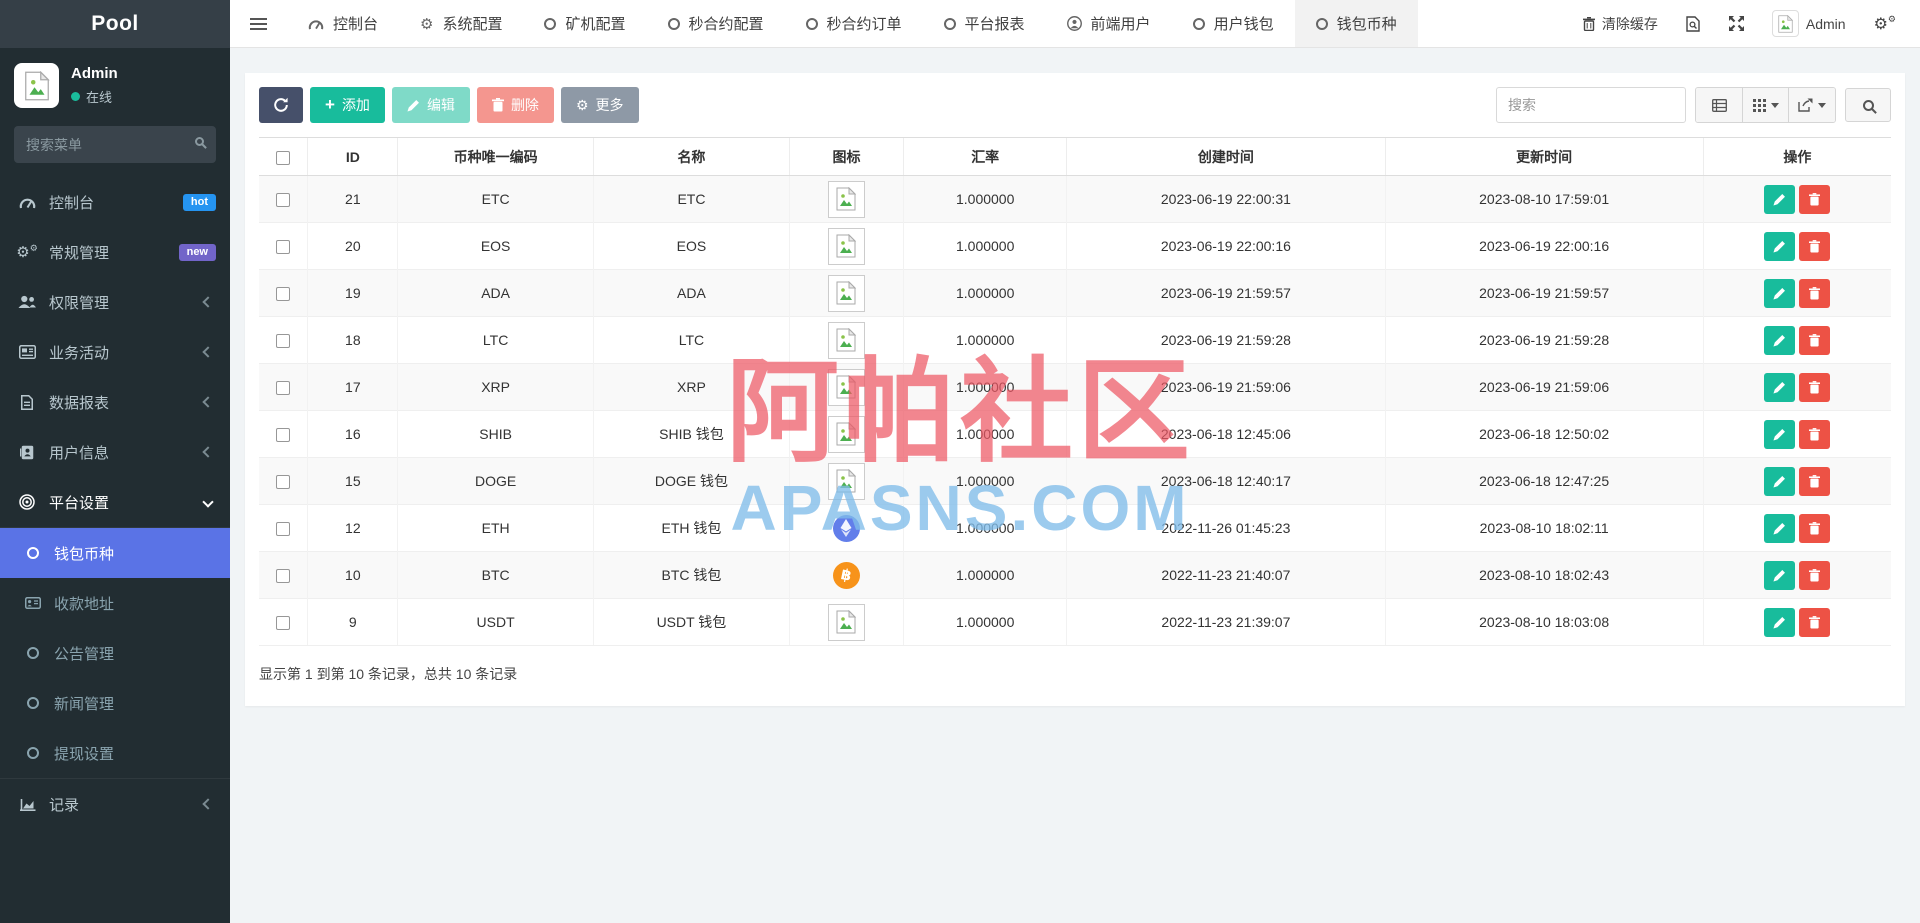 The image size is (1920, 923). What do you see at coordinates (1226, 481) in the screenshot?
I see `cell-created: 2023-06-18 12:40:17` at bounding box center [1226, 481].